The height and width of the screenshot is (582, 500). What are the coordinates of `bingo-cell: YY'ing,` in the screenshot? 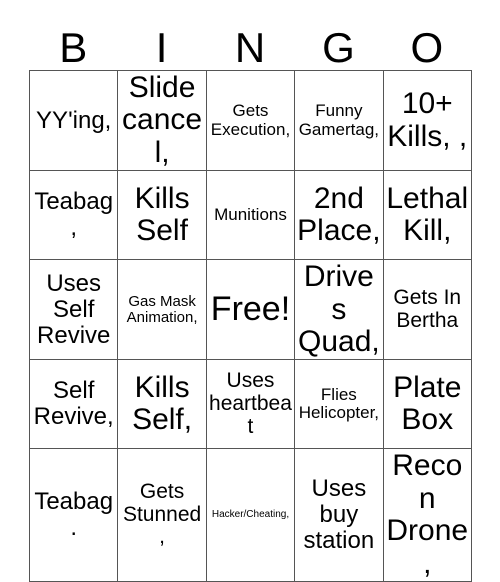 It's located at (73, 120).